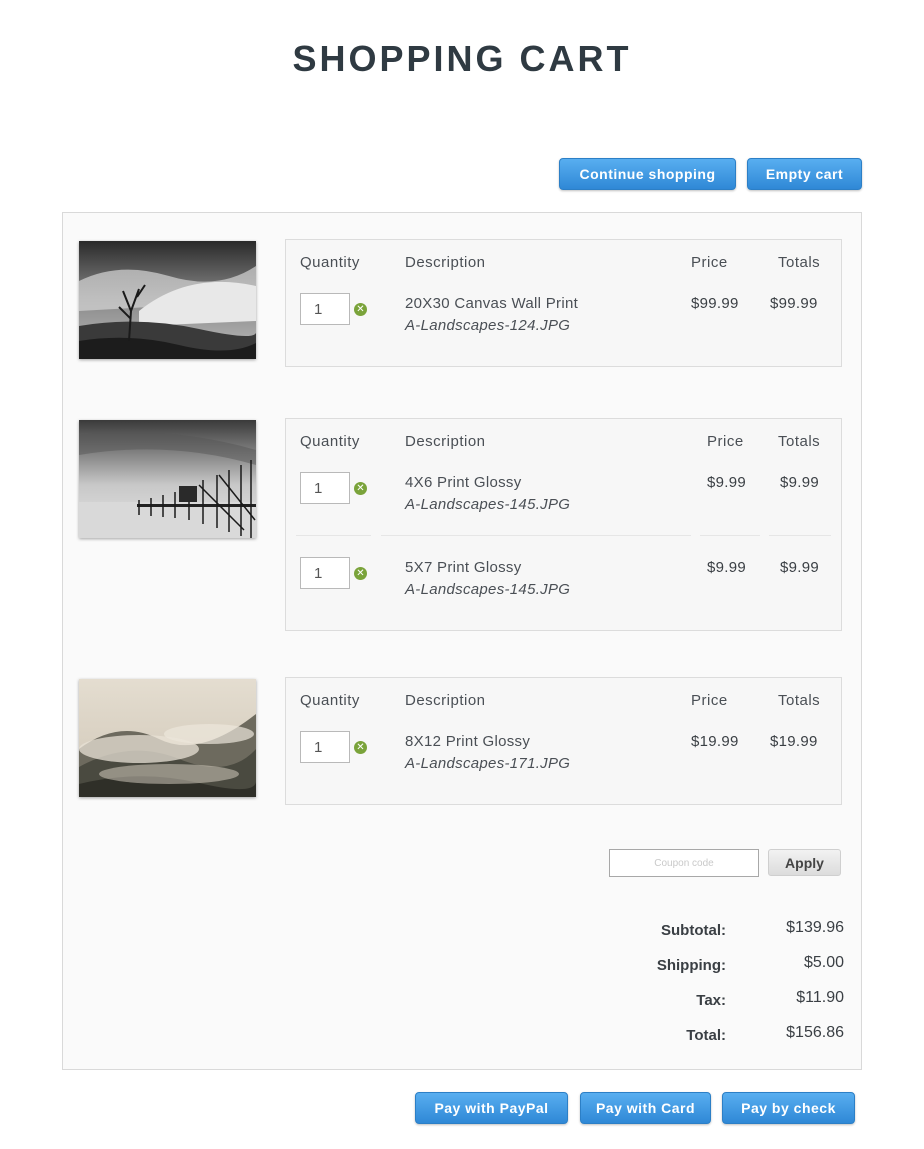 This screenshot has width=924, height=1149. Describe the element at coordinates (715, 303) in the screenshot. I see `item-price: $99.99` at that location.